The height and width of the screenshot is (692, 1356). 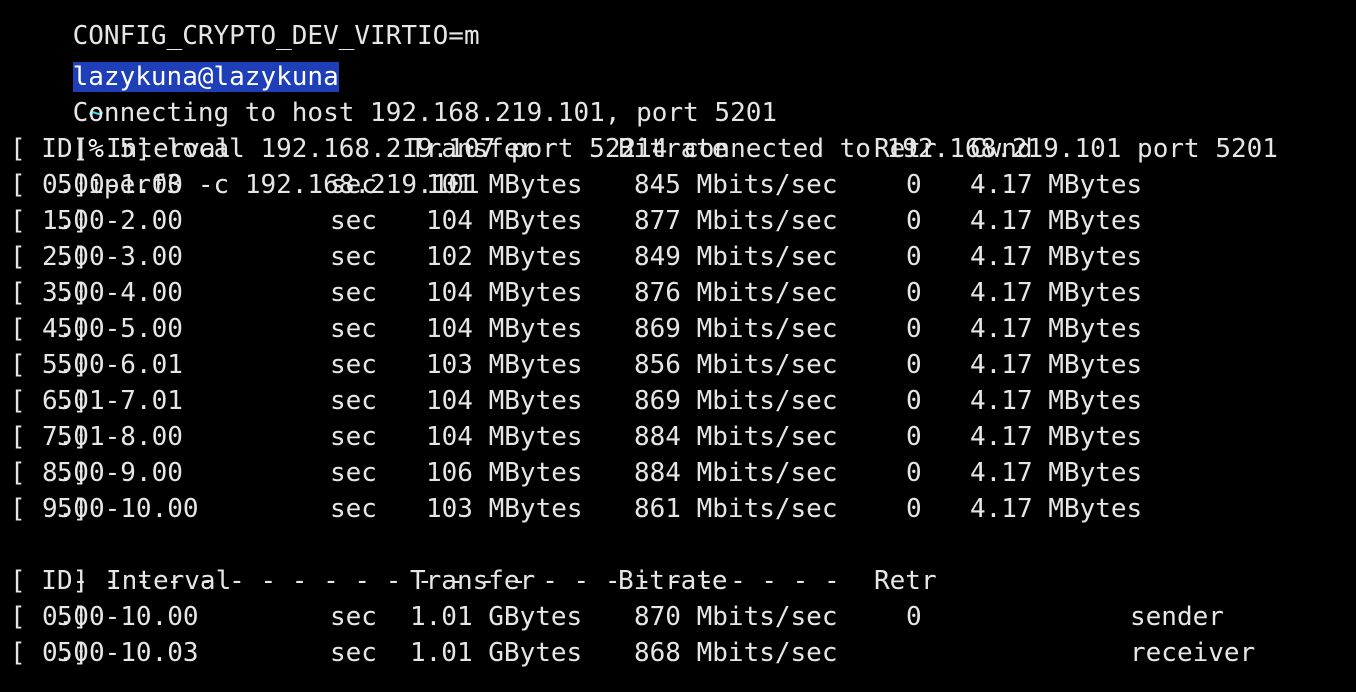 I want to click on summary-header: [ ID] Interval Transfer Bitrate Retr, so click(x=660, y=581).